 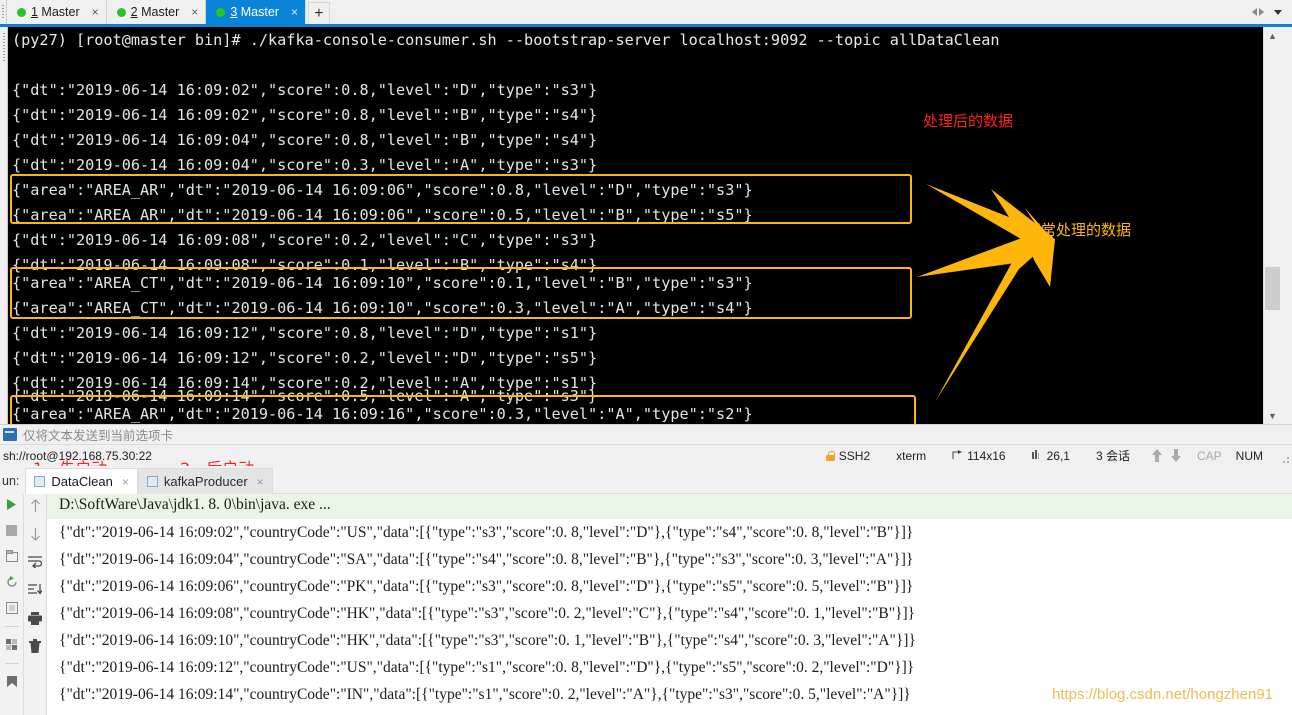 I want to click on send-text-bar: 仅将文本发送到当前选项卡, so click(x=646, y=434).